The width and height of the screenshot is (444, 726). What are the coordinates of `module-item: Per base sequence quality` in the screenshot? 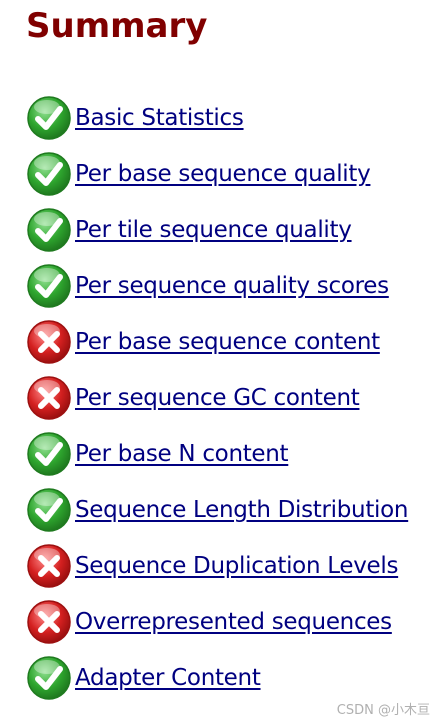 It's located at (217, 174).